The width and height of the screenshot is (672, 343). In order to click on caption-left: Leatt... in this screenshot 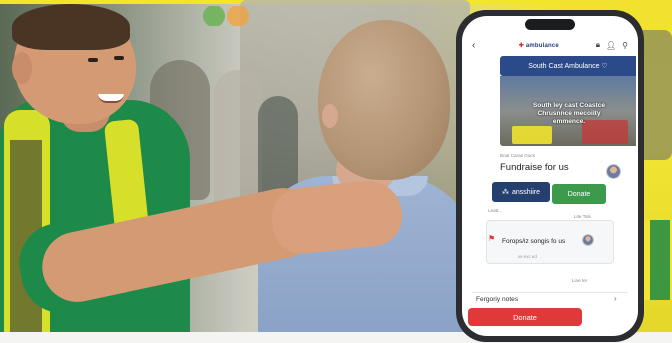, I will do `click(495, 210)`.